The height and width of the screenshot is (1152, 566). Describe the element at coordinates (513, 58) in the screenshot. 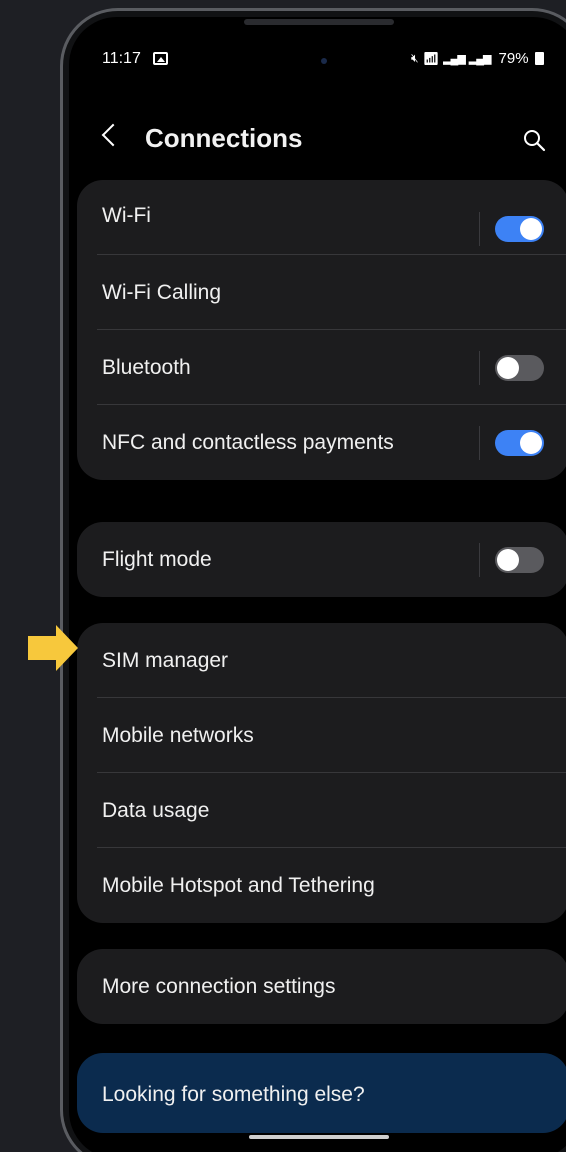

I see `battery-percentage: 79%` at that location.